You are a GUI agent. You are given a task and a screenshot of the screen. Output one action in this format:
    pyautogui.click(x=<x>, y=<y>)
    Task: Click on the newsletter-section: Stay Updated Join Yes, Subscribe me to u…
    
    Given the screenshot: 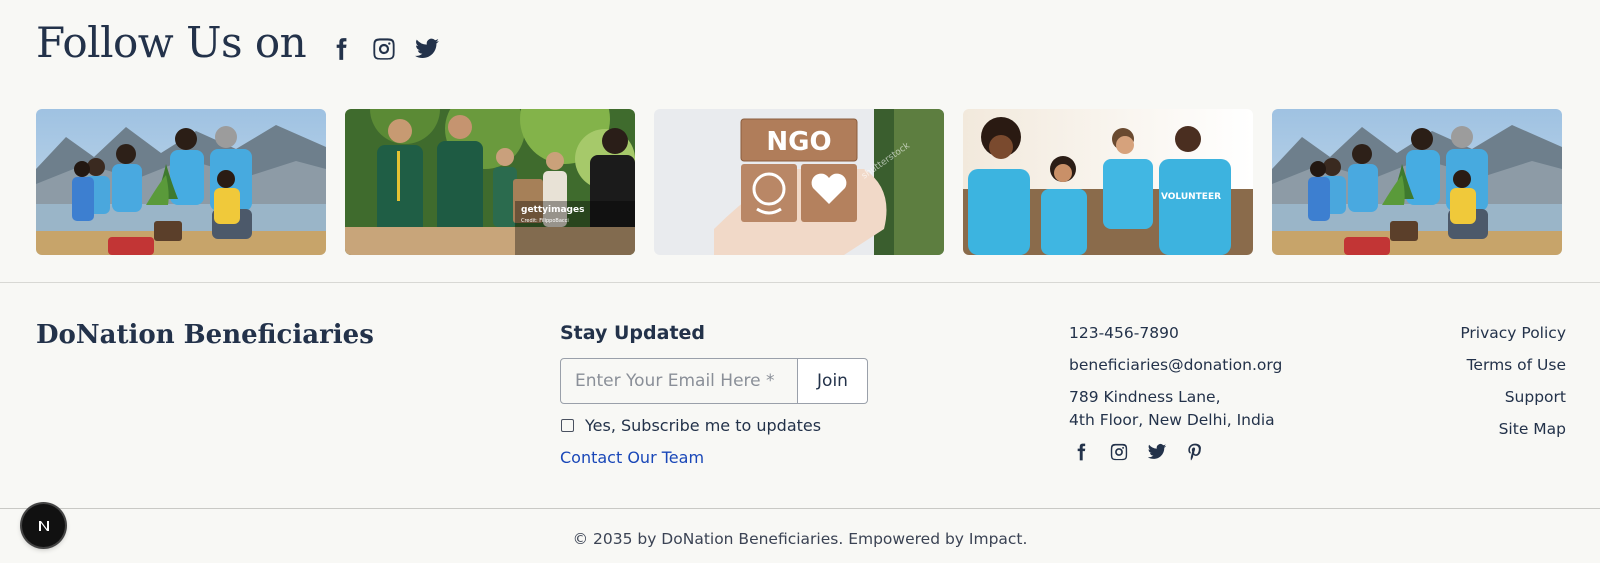 What is the action you would take?
    pyautogui.click(x=714, y=394)
    